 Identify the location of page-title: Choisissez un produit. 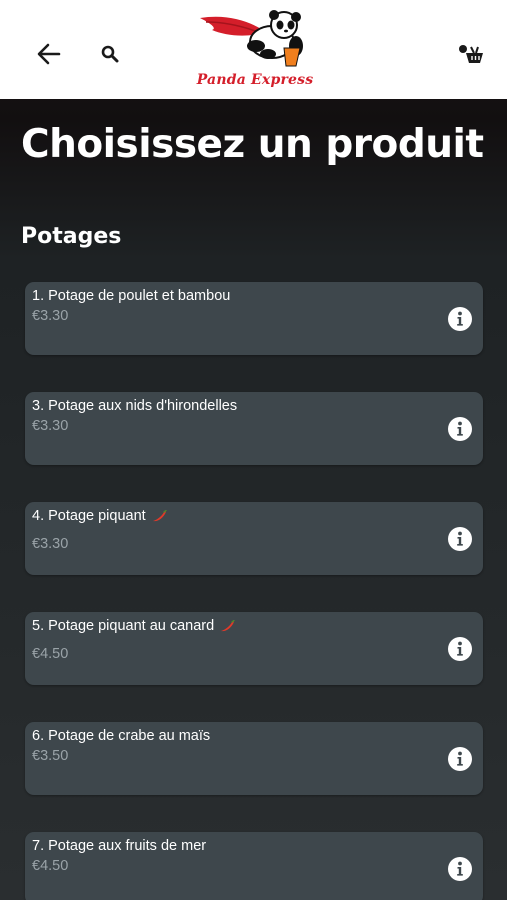
(252, 144).